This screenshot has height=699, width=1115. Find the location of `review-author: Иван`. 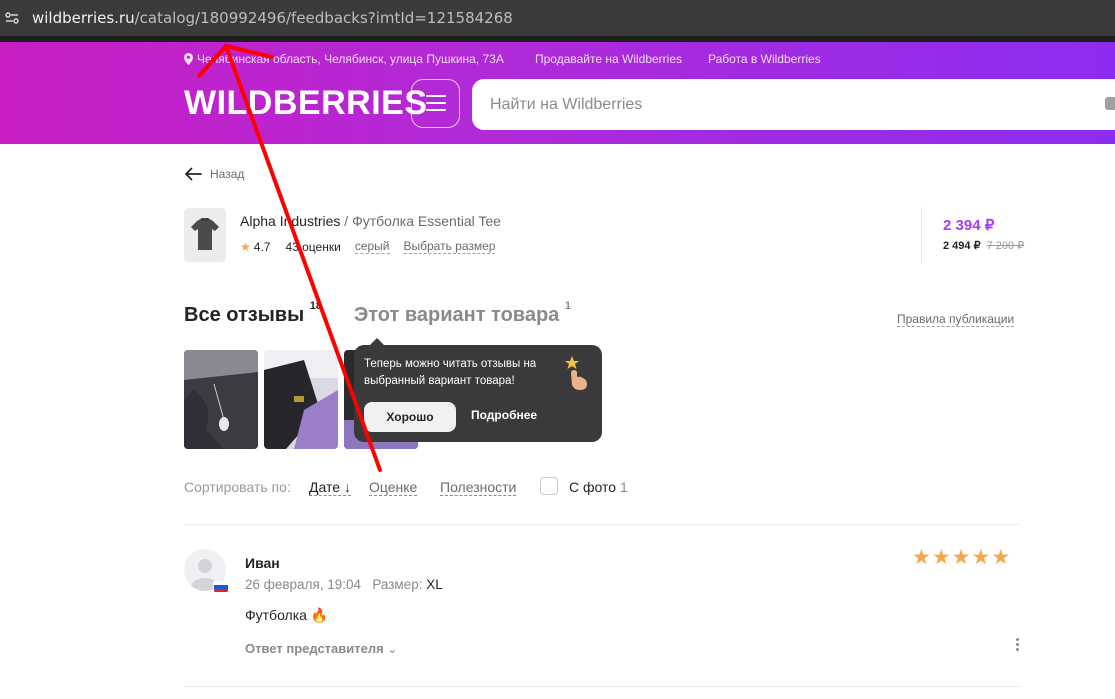

review-author: Иван is located at coordinates (262, 563).